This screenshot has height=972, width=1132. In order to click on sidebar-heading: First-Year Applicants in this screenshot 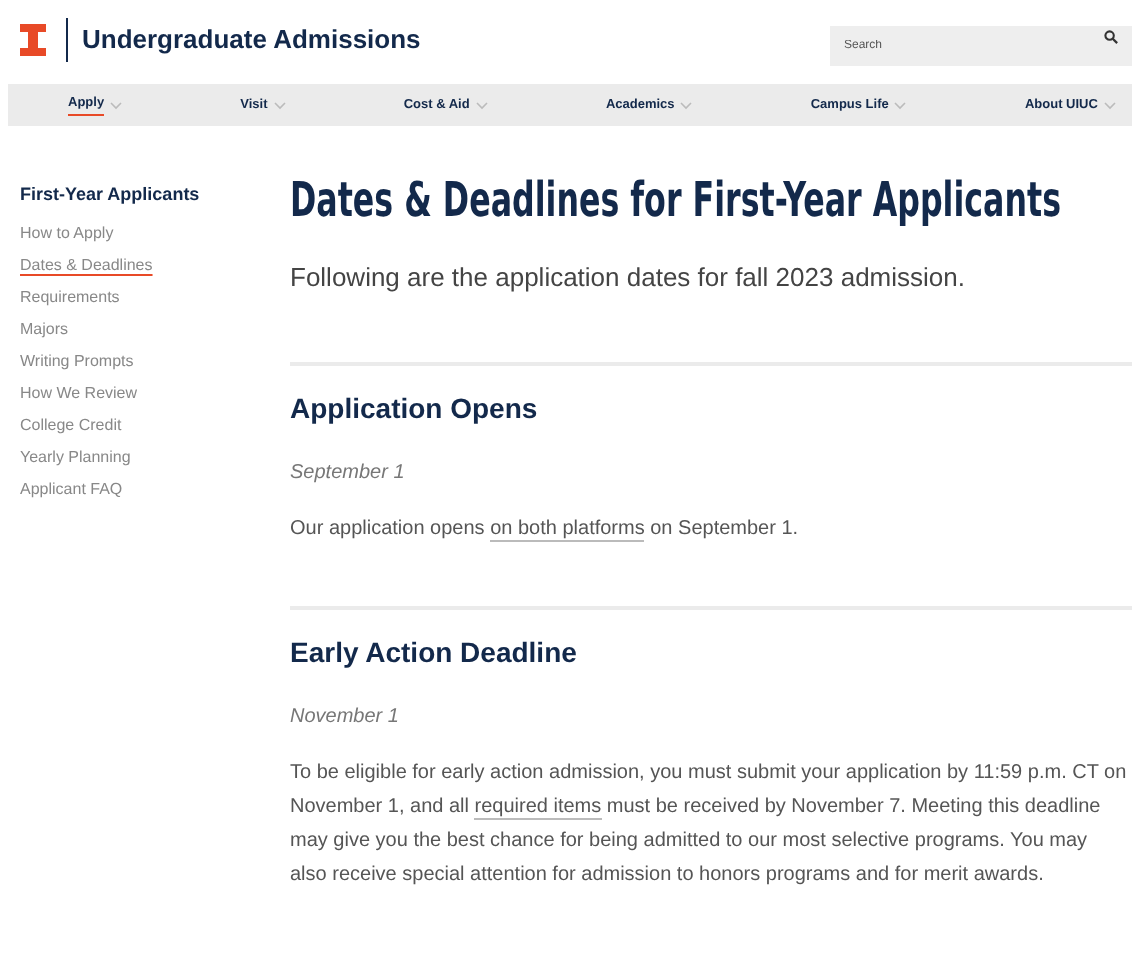, I will do `click(111, 195)`.